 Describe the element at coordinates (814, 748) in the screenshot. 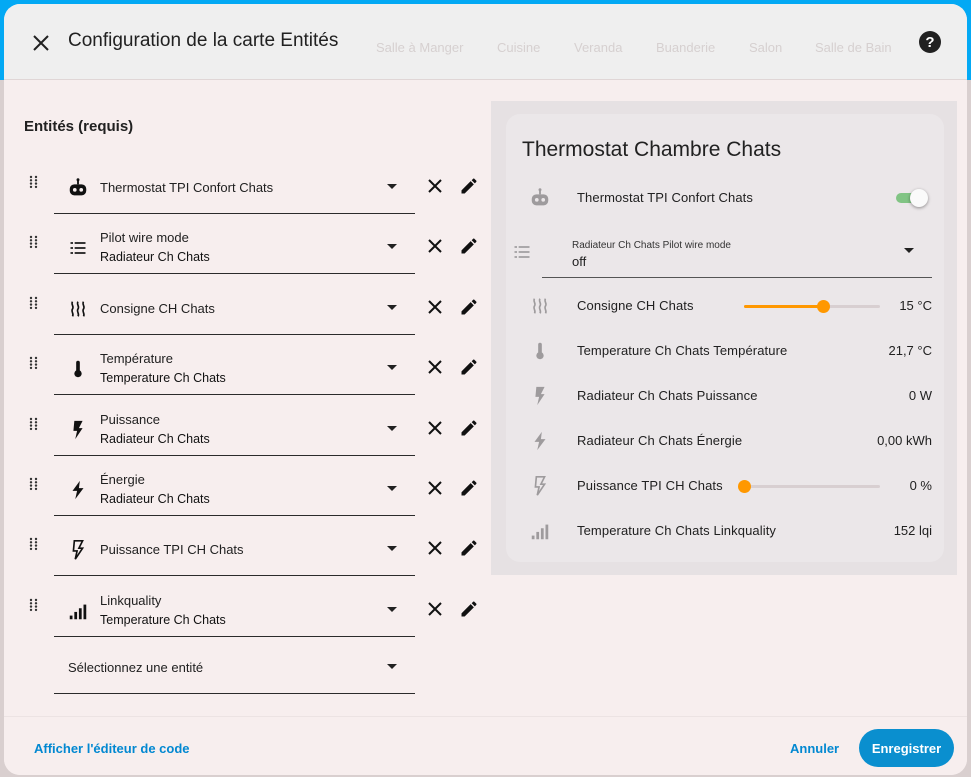

I see `cancel-button: Annuler` at that location.